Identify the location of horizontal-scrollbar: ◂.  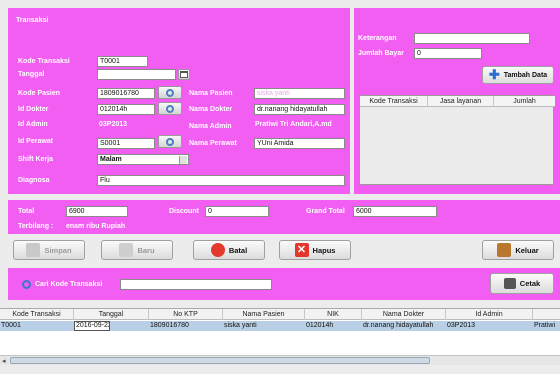
(280, 360).